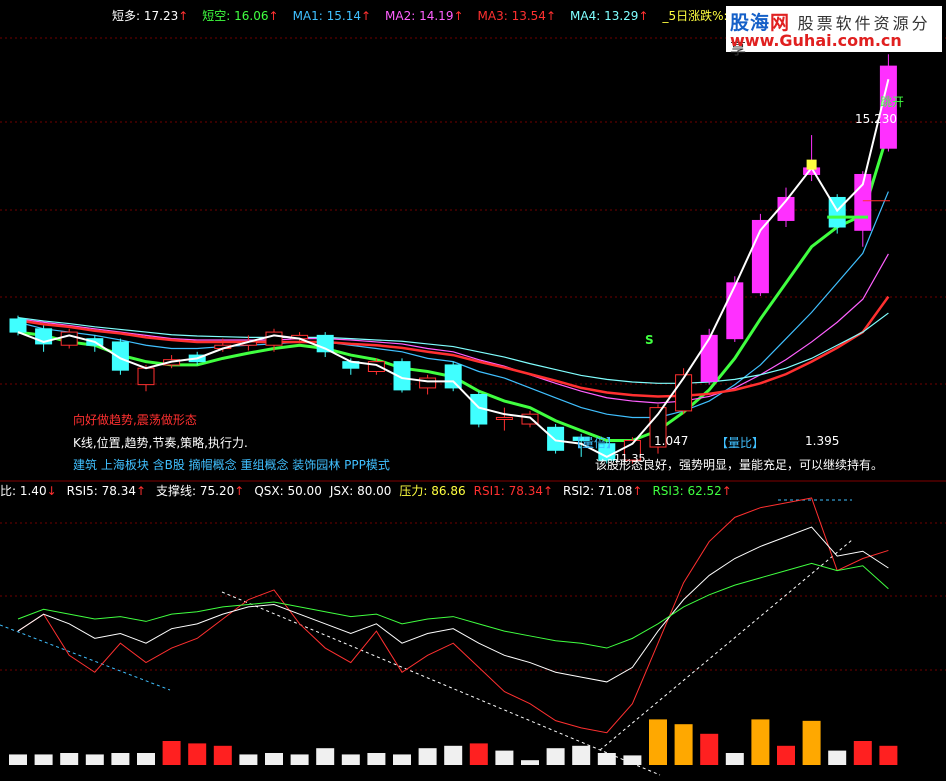 The height and width of the screenshot is (781, 946). What do you see at coordinates (892, 102) in the screenshot?
I see `jump-label: 跳开` at bounding box center [892, 102].